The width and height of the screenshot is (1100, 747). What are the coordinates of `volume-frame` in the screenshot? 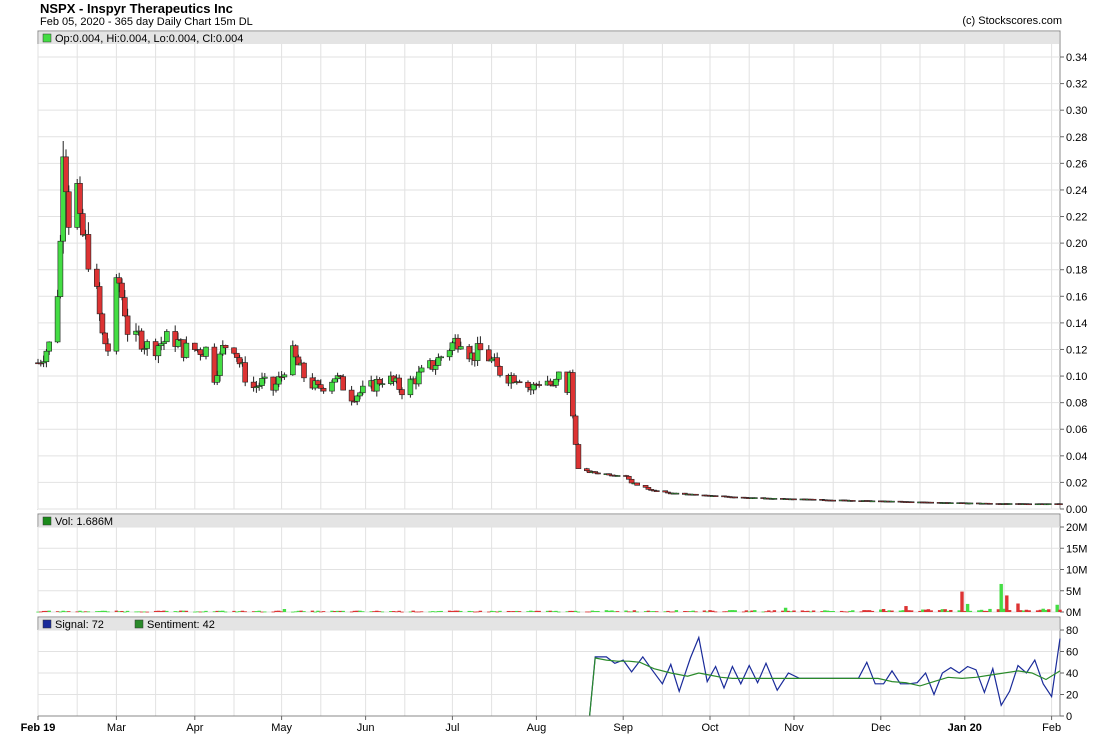 It's located at (549, 563).